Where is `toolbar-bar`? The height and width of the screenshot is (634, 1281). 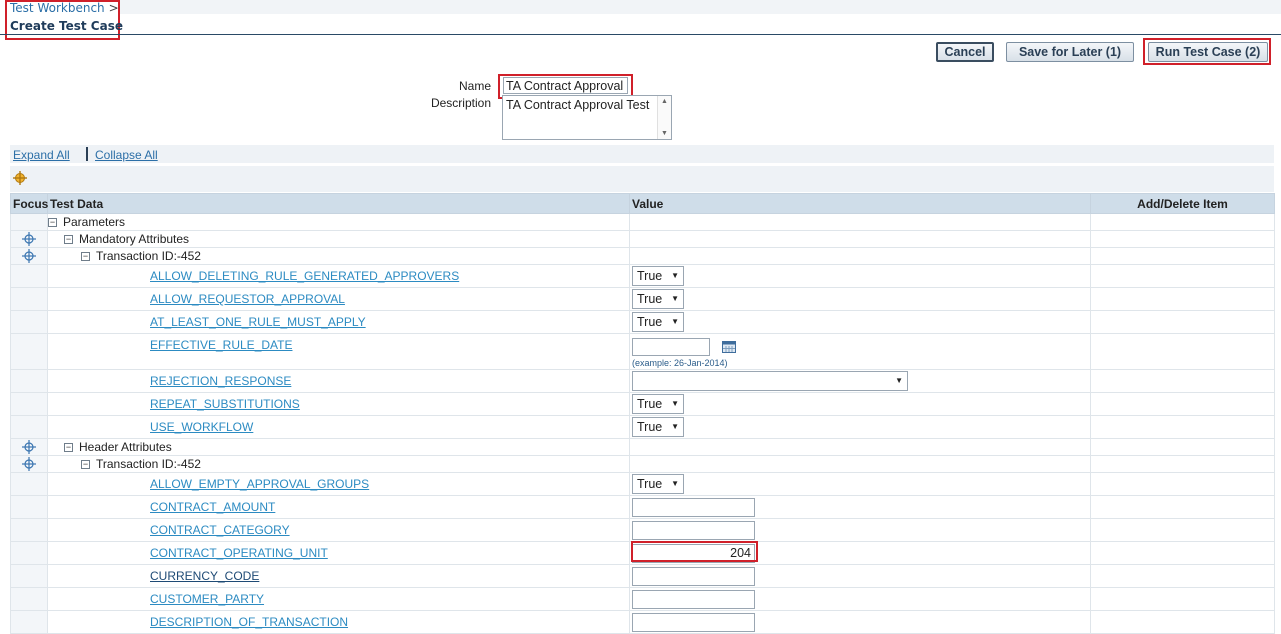 toolbar-bar is located at coordinates (642, 179).